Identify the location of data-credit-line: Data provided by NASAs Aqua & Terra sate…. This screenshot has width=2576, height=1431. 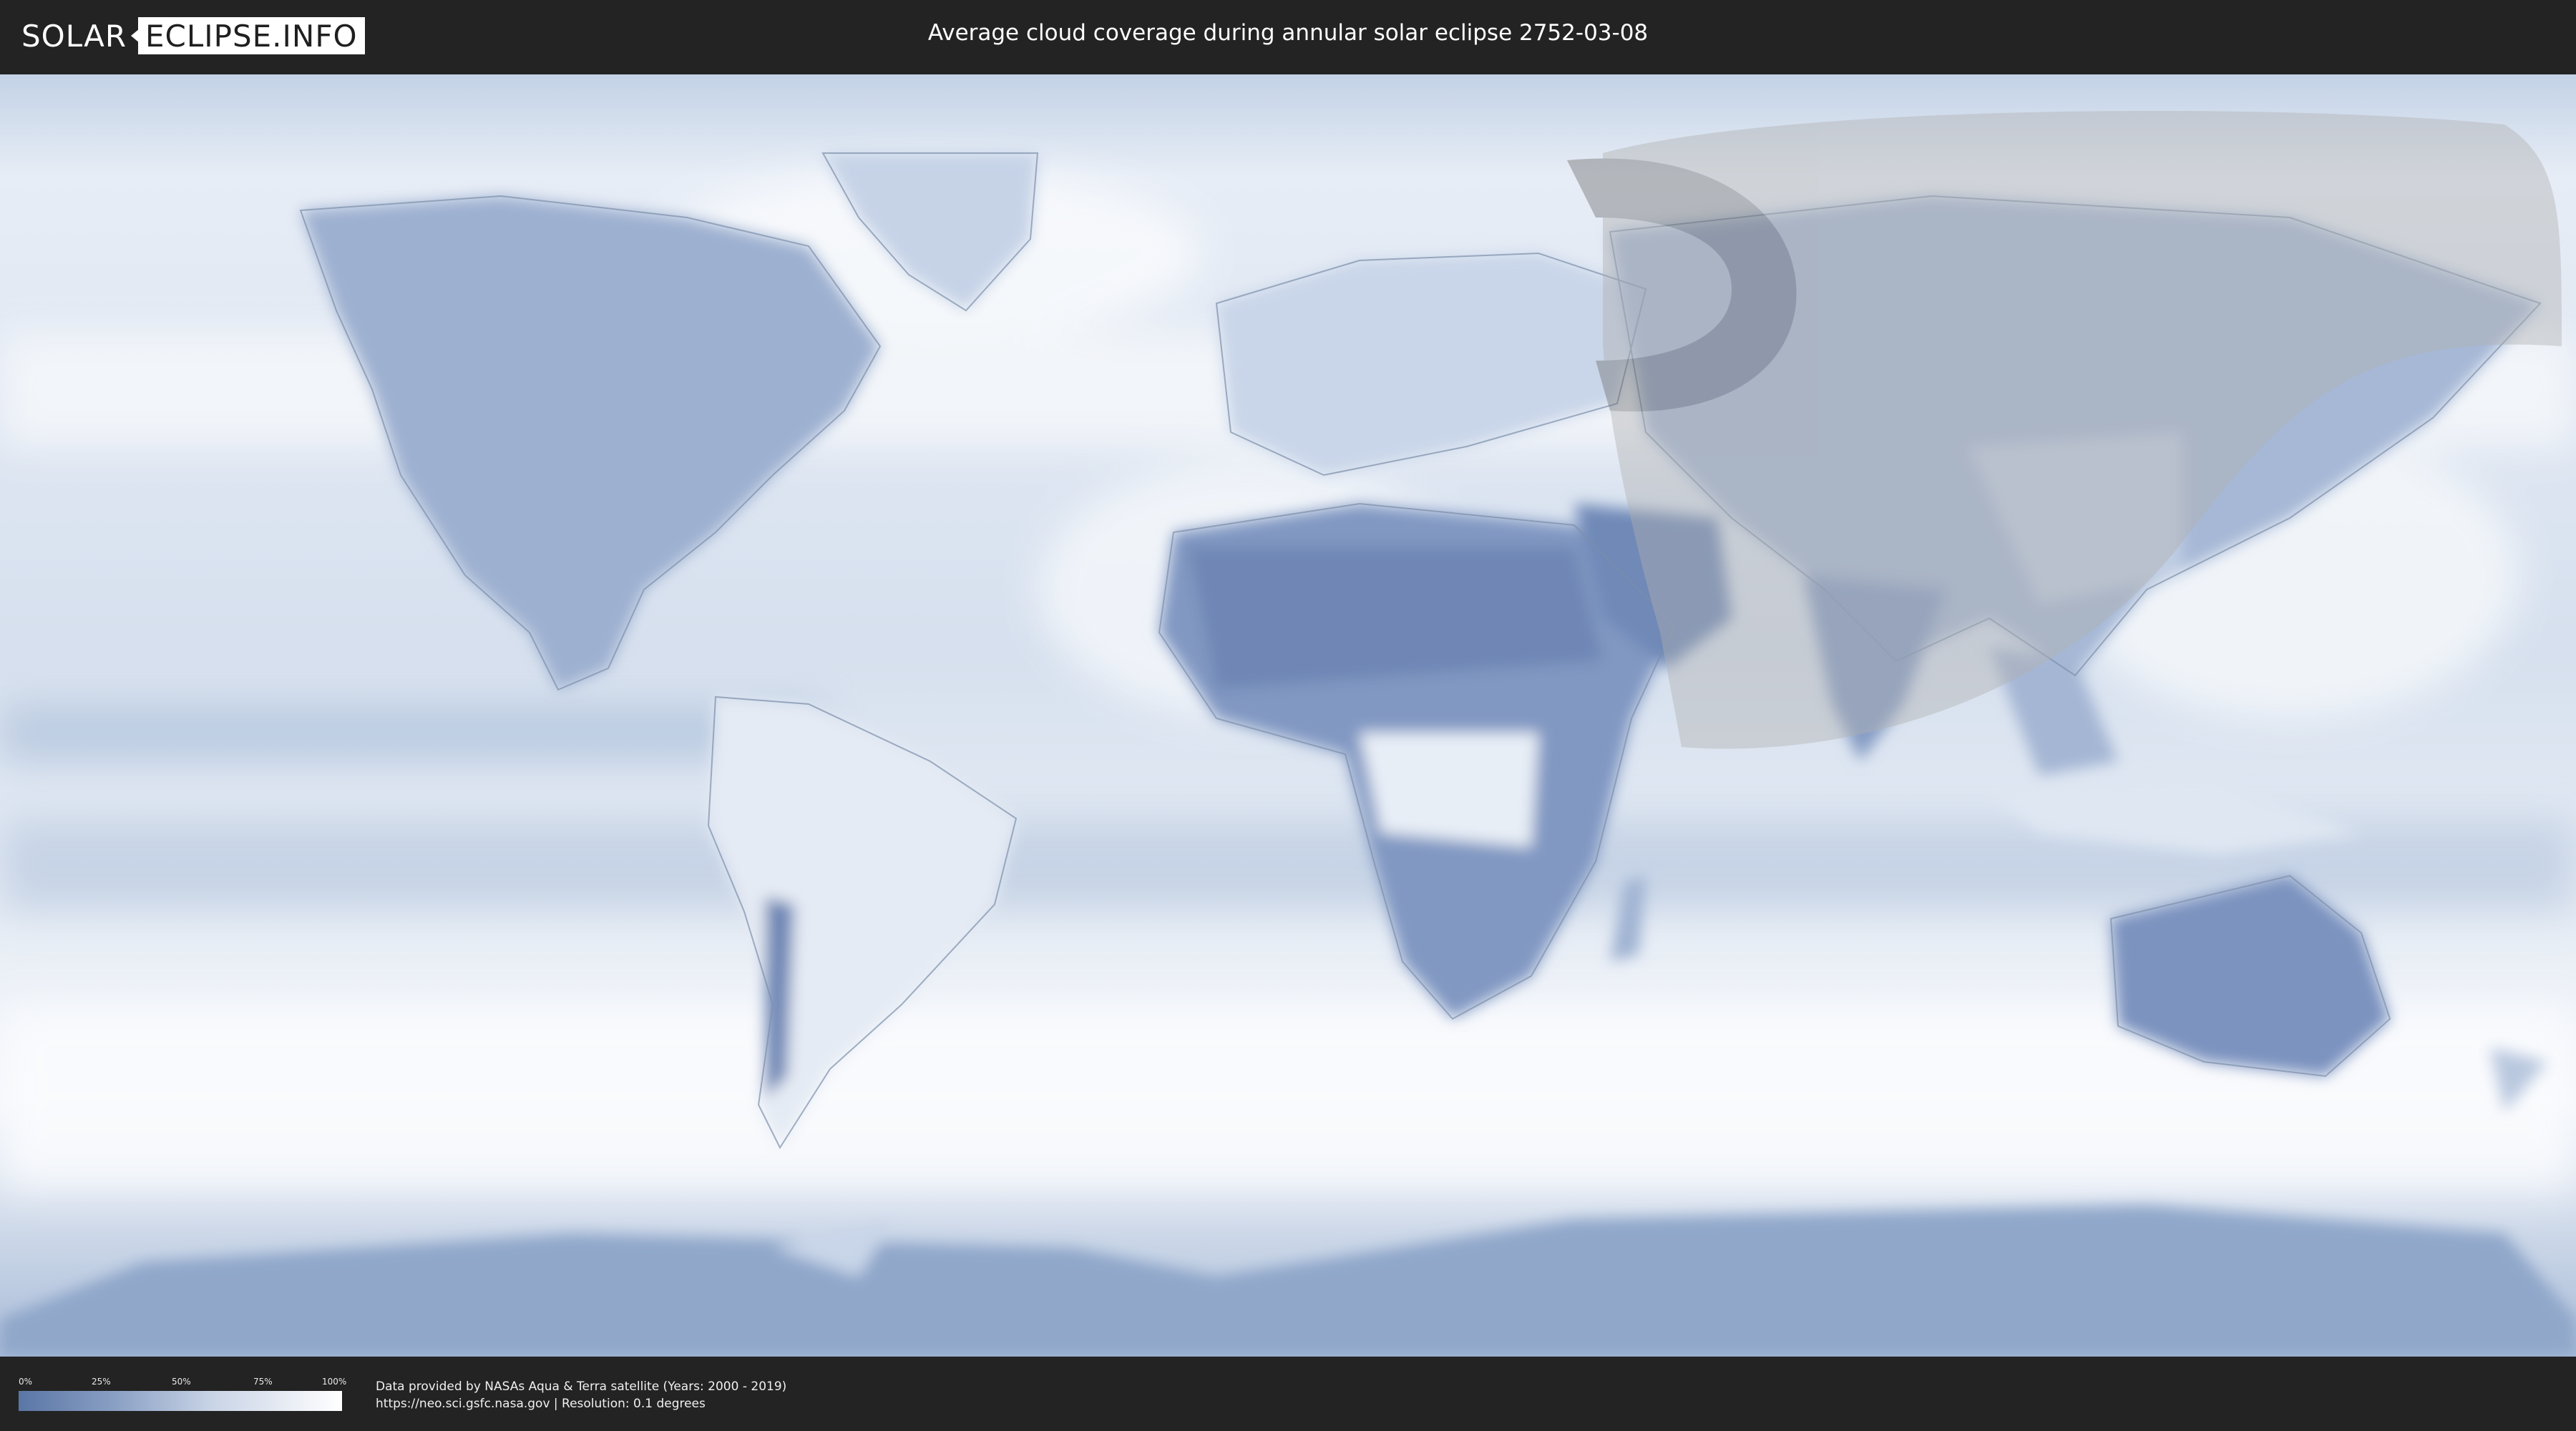
(581, 1386).